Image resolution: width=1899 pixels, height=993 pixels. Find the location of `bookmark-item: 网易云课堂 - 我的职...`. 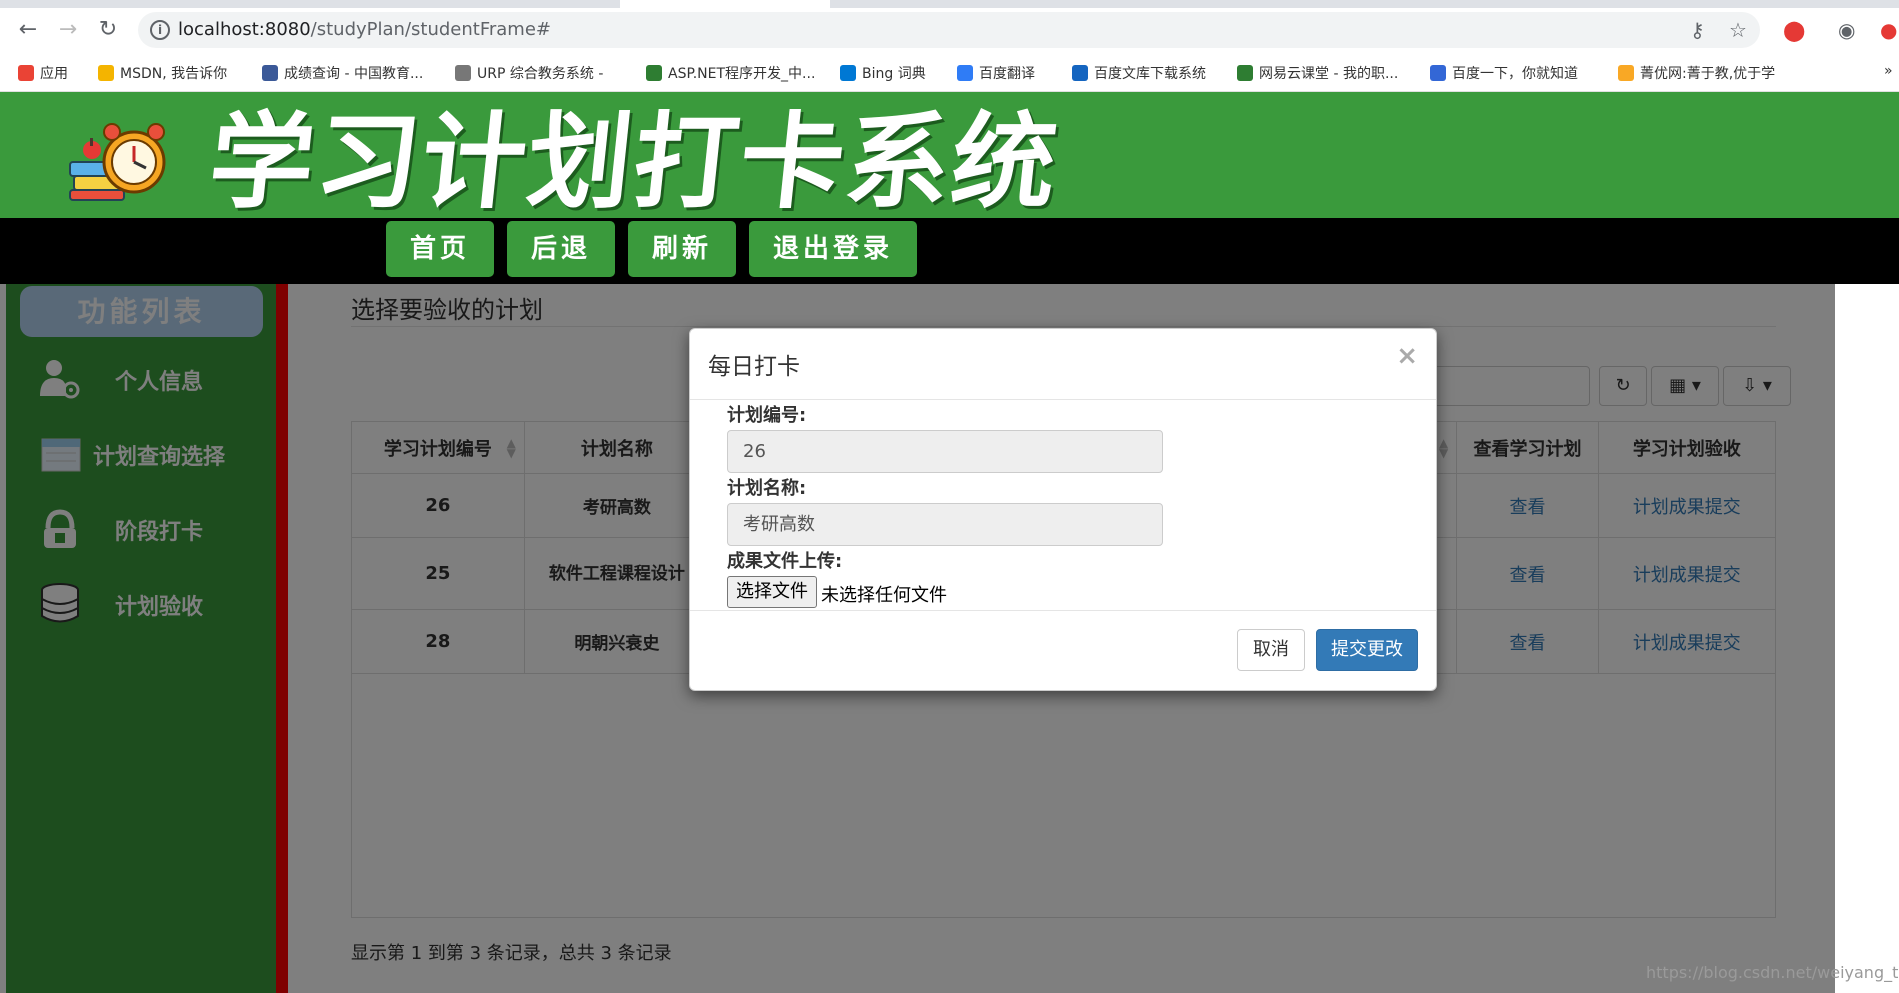

bookmark-item: 网易云课堂 - 我的职... is located at coordinates (1317, 73).